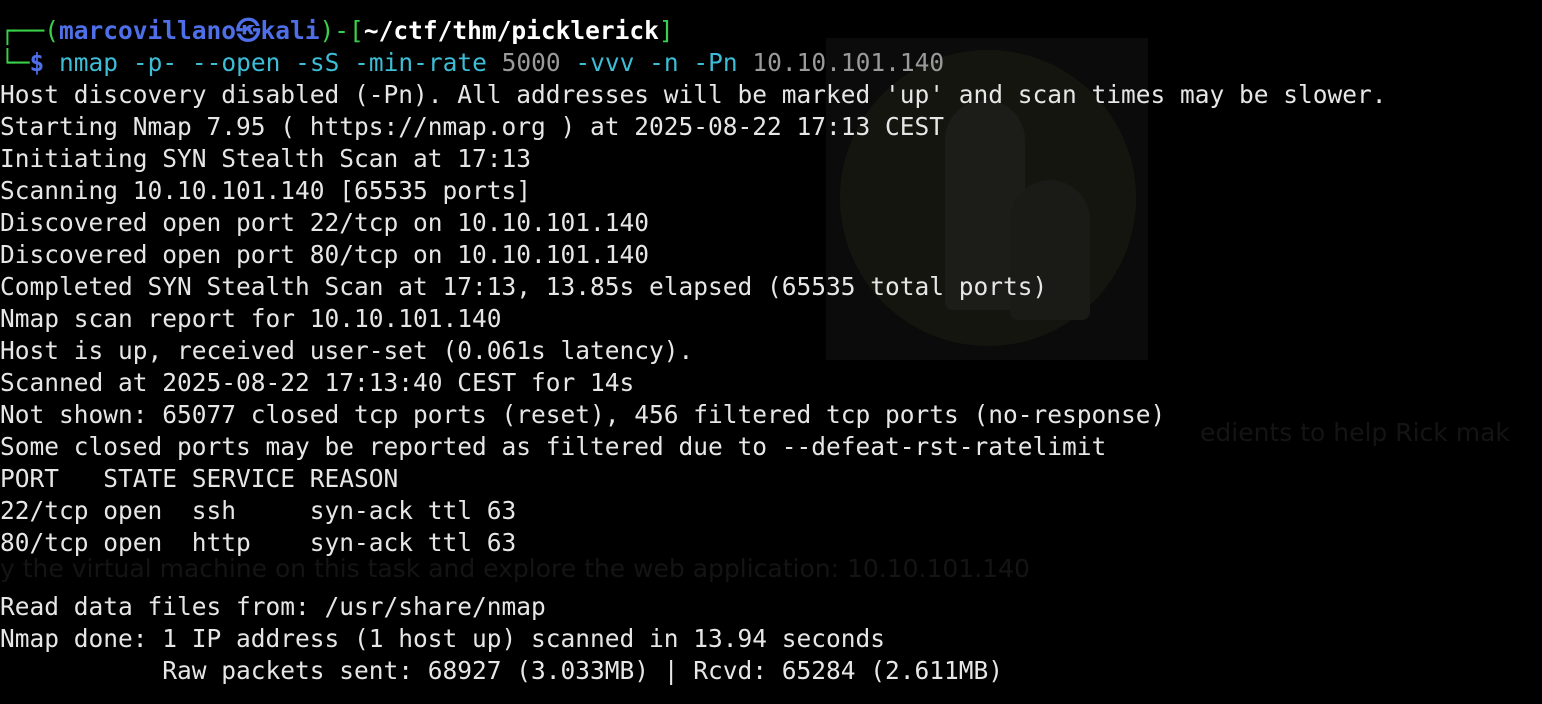 The height and width of the screenshot is (704, 1542). Describe the element at coordinates (251, 318) in the screenshot. I see `output-line: Nmap scan report for 10.10.101.140` at that location.